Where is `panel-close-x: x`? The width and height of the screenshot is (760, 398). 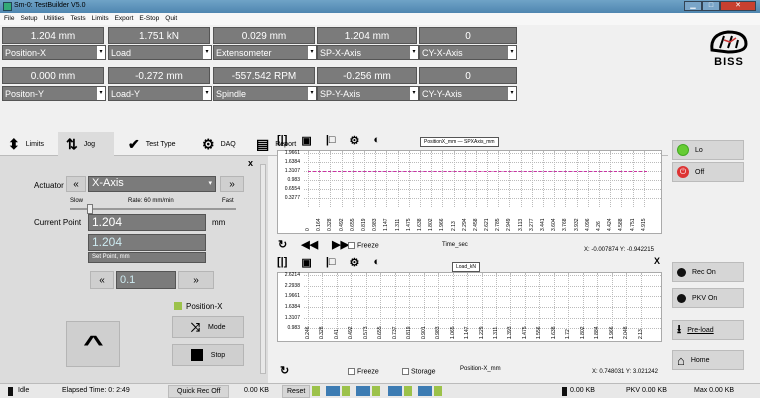
panel-close-x: x is located at coordinates (250, 163).